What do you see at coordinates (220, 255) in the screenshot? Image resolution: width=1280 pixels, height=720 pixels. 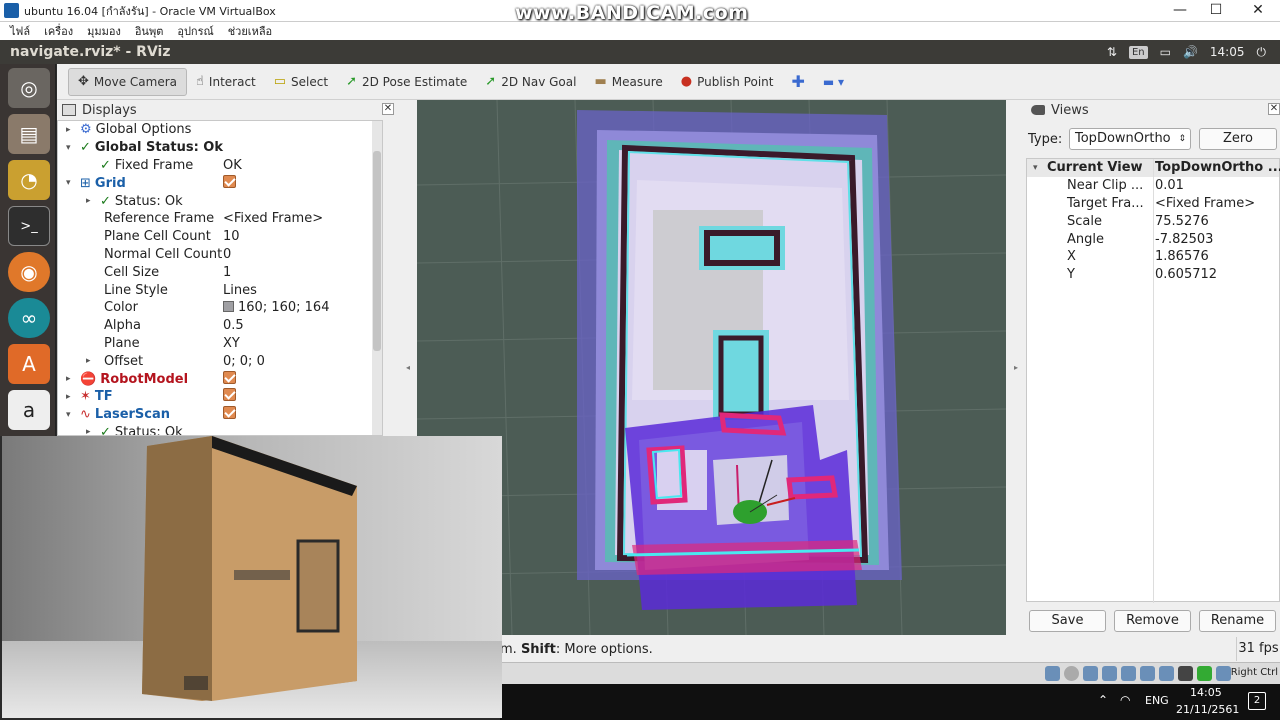 I see `display-row: Normal Cell Count 0` at bounding box center [220, 255].